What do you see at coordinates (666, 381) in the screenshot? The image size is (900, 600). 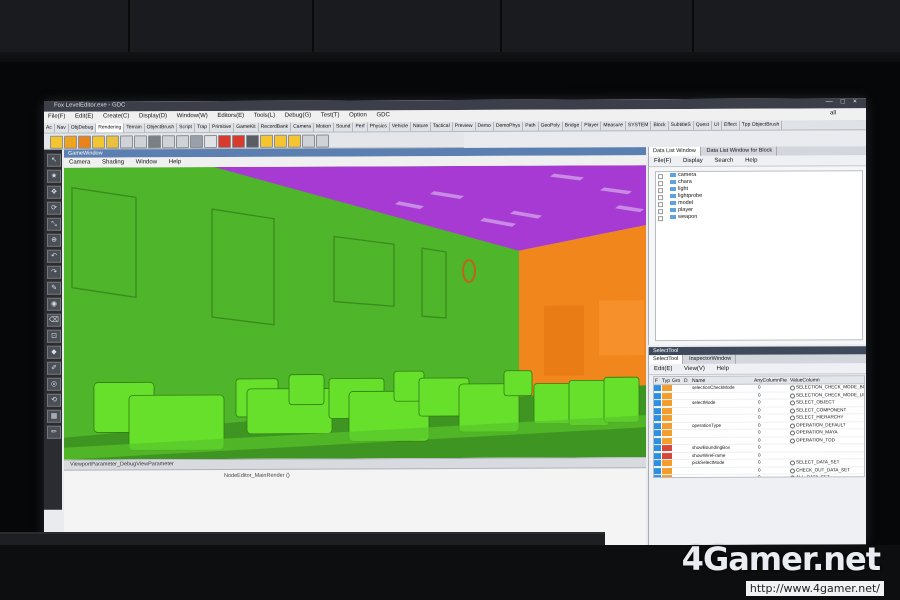 I see `column-header: Typ` at bounding box center [666, 381].